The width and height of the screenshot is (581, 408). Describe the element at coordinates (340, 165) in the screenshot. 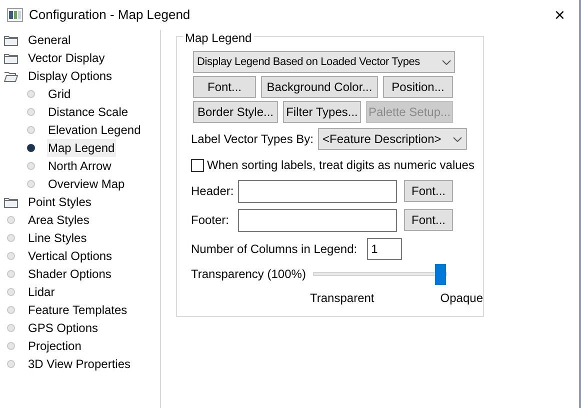

I see `checkbox-label: When sorting labels, treat digits as numeric values` at that location.